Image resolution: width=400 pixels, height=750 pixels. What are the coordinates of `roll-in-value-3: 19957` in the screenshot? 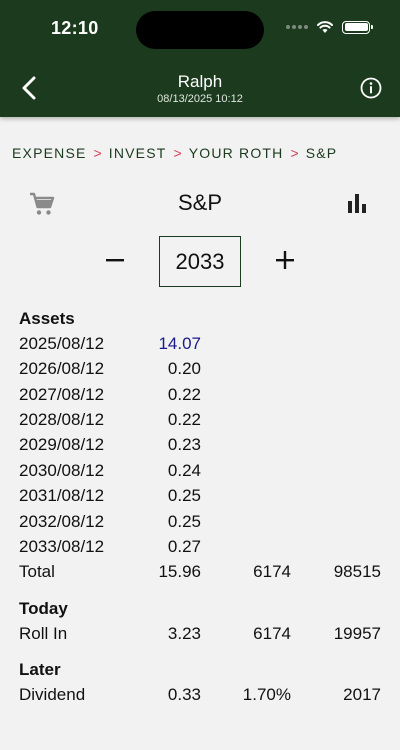 It's located at (357, 633).